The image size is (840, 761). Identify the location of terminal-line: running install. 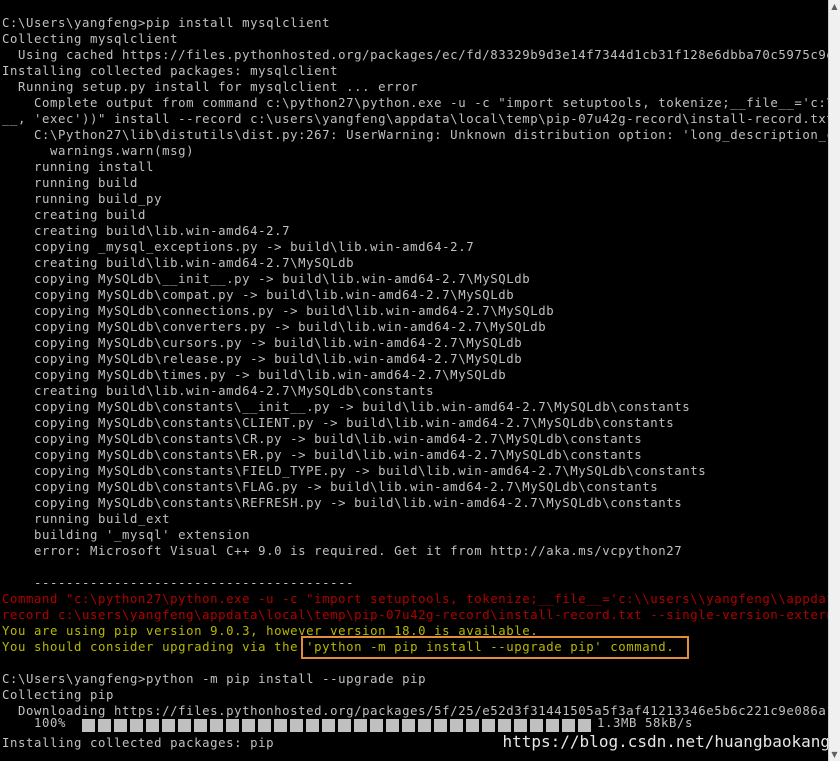
(78, 167).